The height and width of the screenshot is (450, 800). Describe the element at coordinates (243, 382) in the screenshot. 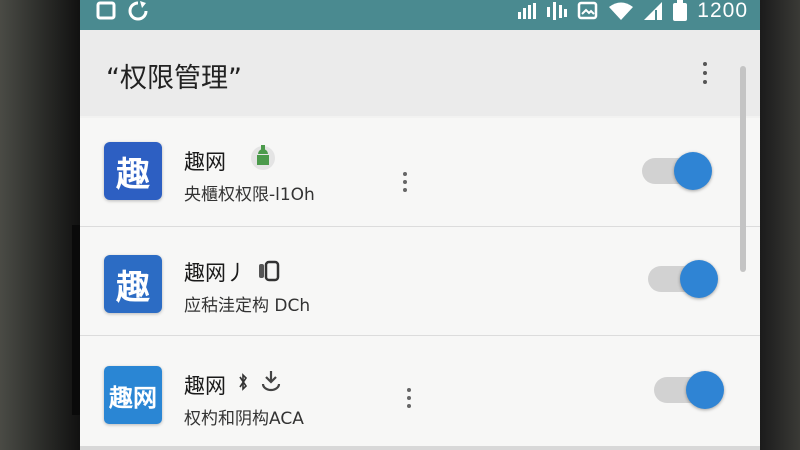

I see `bluetooth-icon` at that location.